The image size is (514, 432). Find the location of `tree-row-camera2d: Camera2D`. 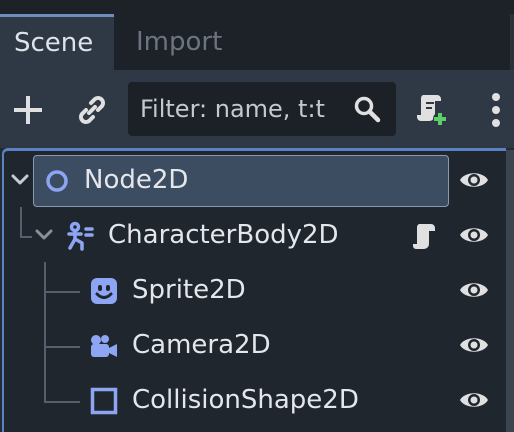

tree-row-camera2d: Camera2D is located at coordinates (257, 345).